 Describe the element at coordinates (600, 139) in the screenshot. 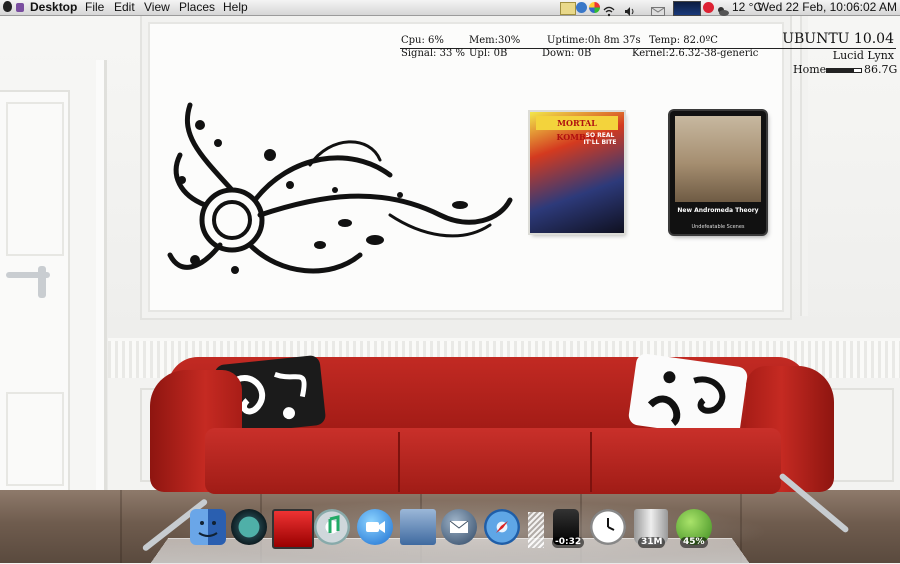

I see `poster-tagline: SO REAL IT'LL BITE` at that location.